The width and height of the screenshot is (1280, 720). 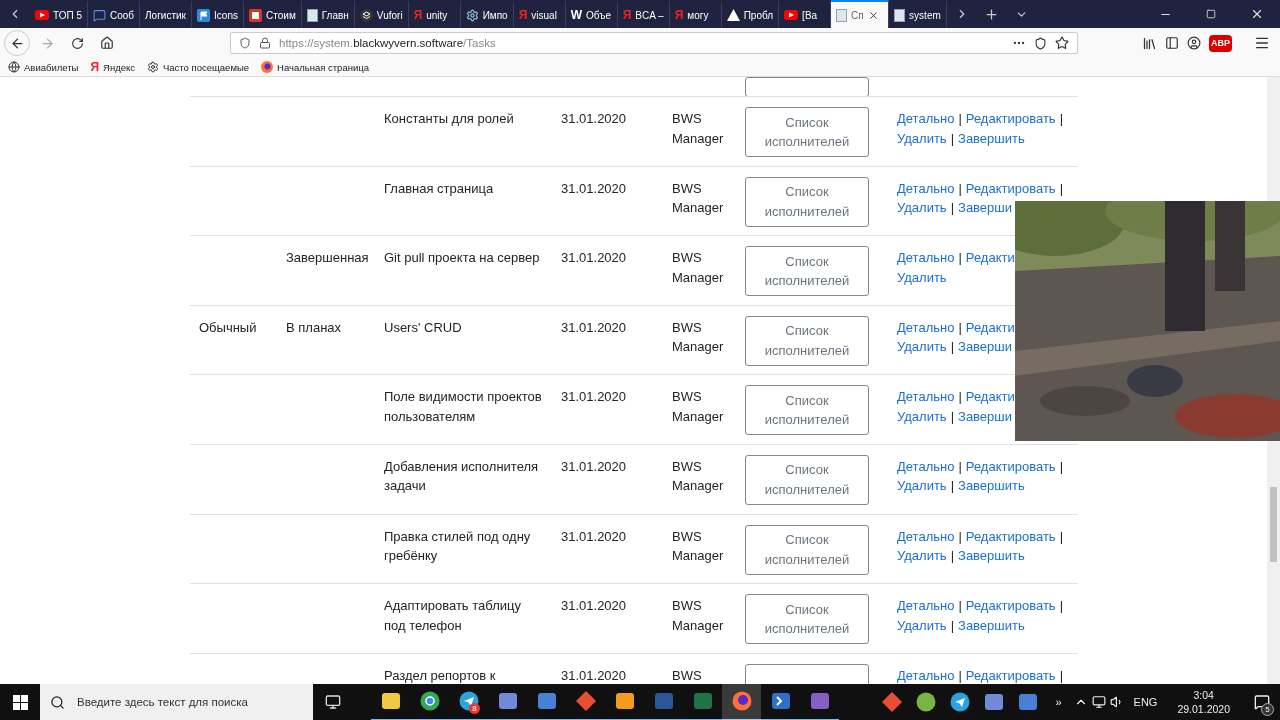 I want to click on sidebar-icon, so click(x=1172, y=43).